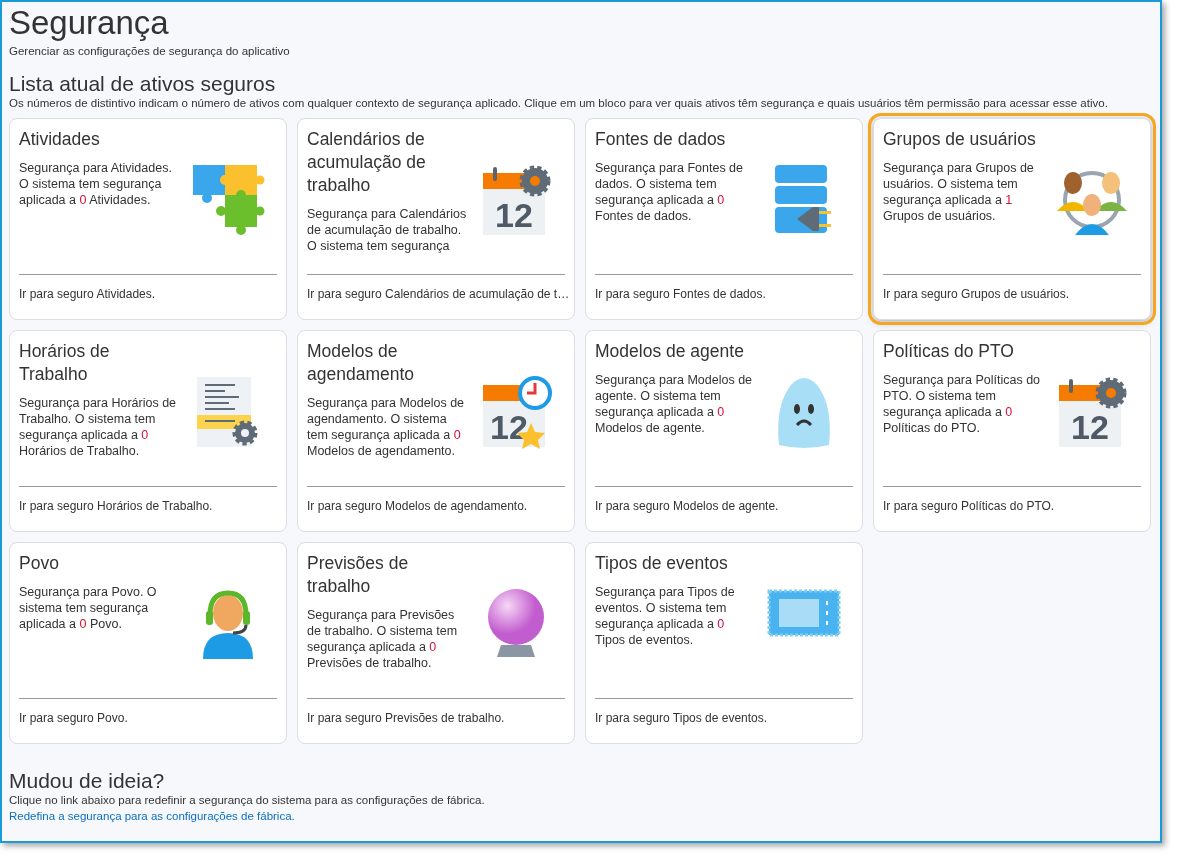  Describe the element at coordinates (417, 506) in the screenshot. I see `card-link: Ir para seguro Modelos de agendamento.` at that location.